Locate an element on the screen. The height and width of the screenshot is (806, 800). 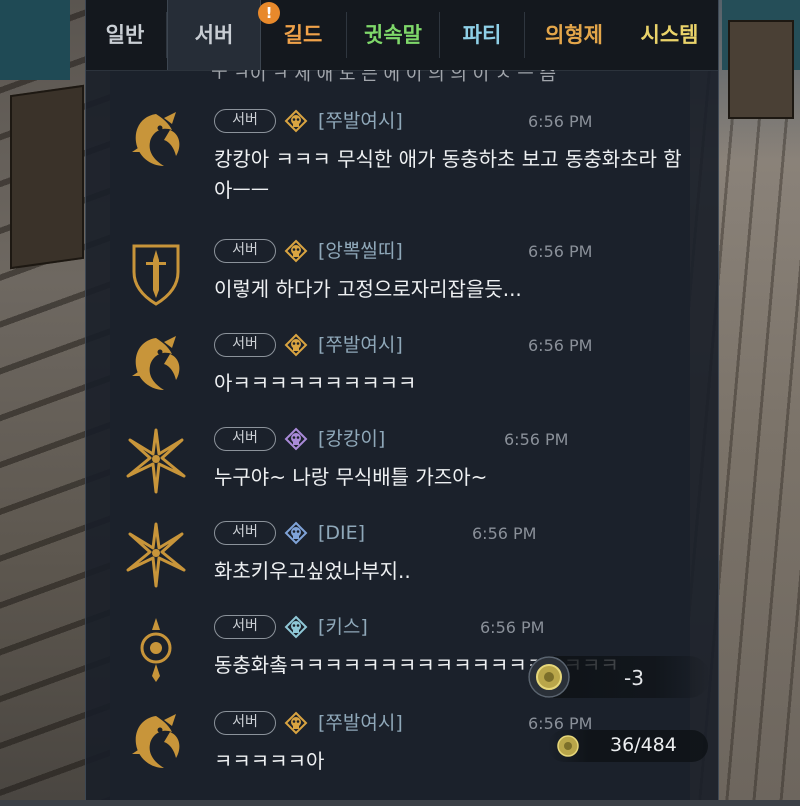
purple-skull-icon is located at coordinates (296, 439).